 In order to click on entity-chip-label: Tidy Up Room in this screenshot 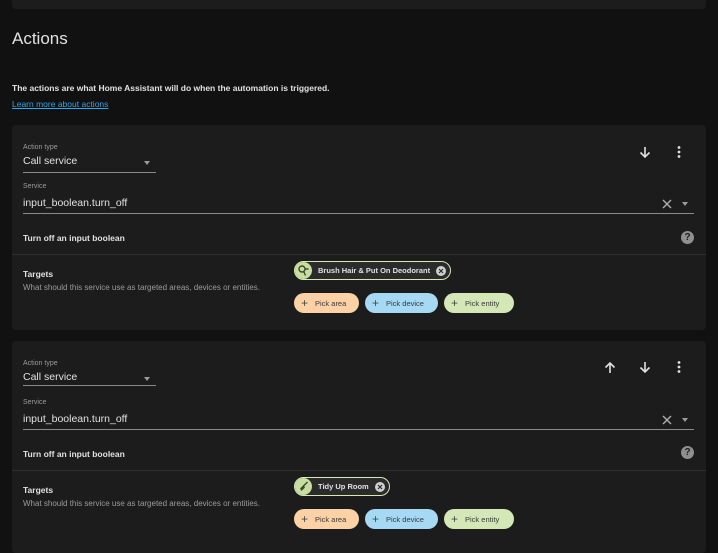, I will do `click(343, 486)`.